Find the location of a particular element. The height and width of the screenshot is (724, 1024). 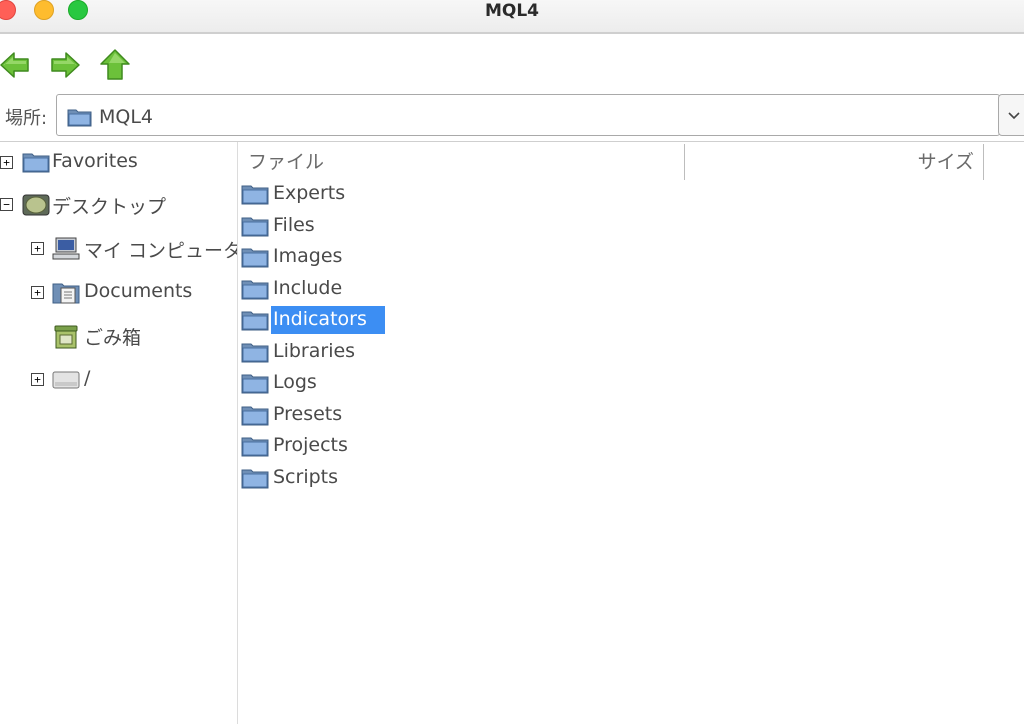

tree-item-label: Documents is located at coordinates (138, 291).